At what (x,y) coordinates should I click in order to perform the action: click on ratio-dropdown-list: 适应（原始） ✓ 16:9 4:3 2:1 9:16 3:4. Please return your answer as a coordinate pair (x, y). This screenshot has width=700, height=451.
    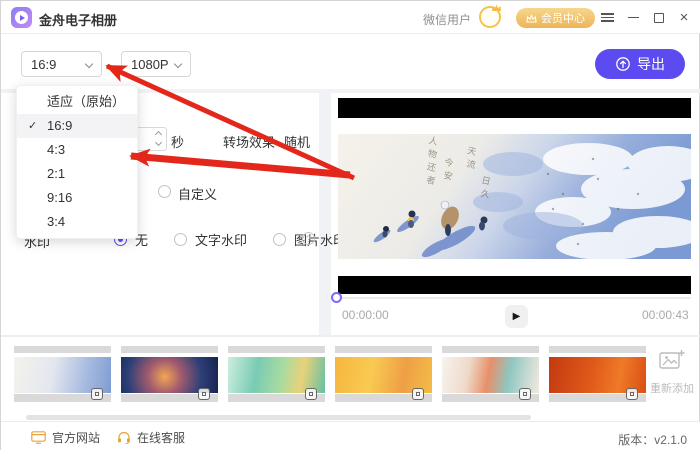
    Looking at the image, I should click on (77, 162).